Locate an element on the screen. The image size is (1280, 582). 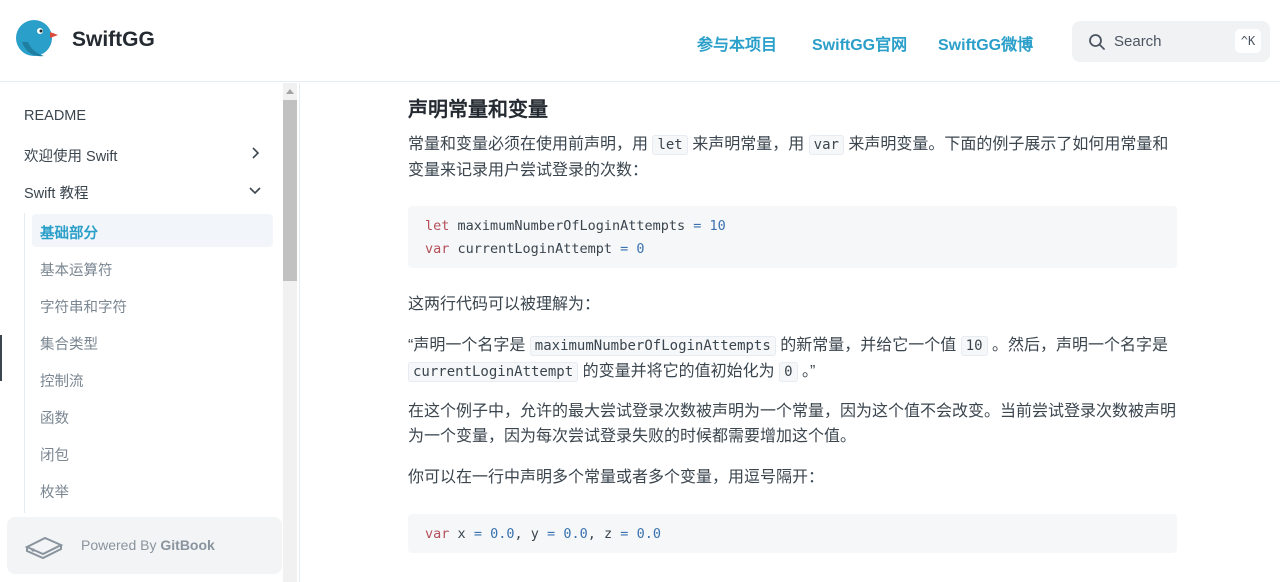
text: 的新常量，并给它一个值 is located at coordinates (868, 345).